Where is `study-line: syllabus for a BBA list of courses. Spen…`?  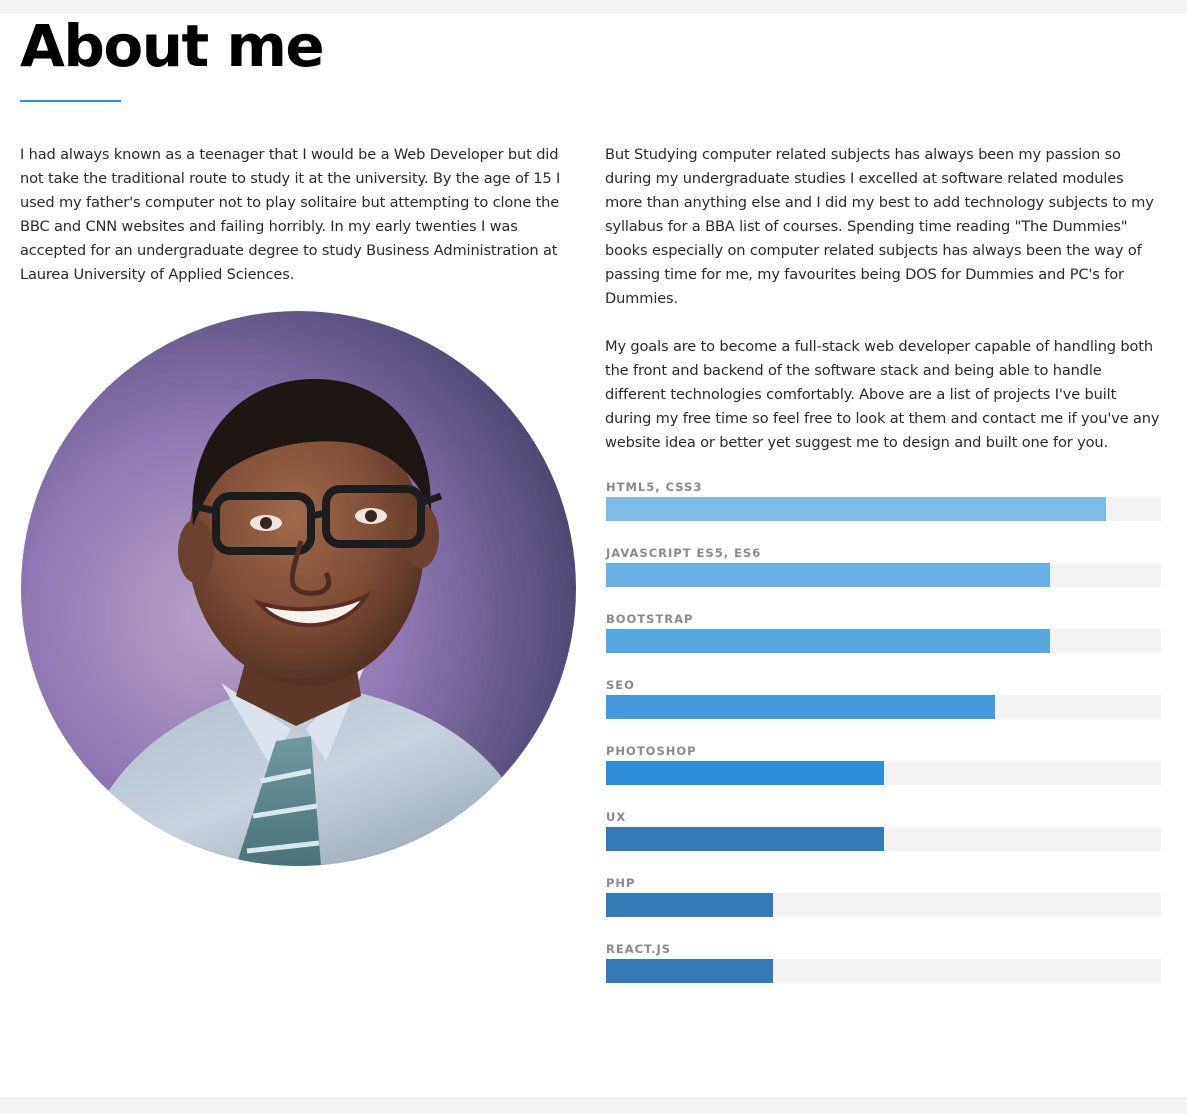
study-line: syllabus for a BBA list of courses. Spen… is located at coordinates (866, 226).